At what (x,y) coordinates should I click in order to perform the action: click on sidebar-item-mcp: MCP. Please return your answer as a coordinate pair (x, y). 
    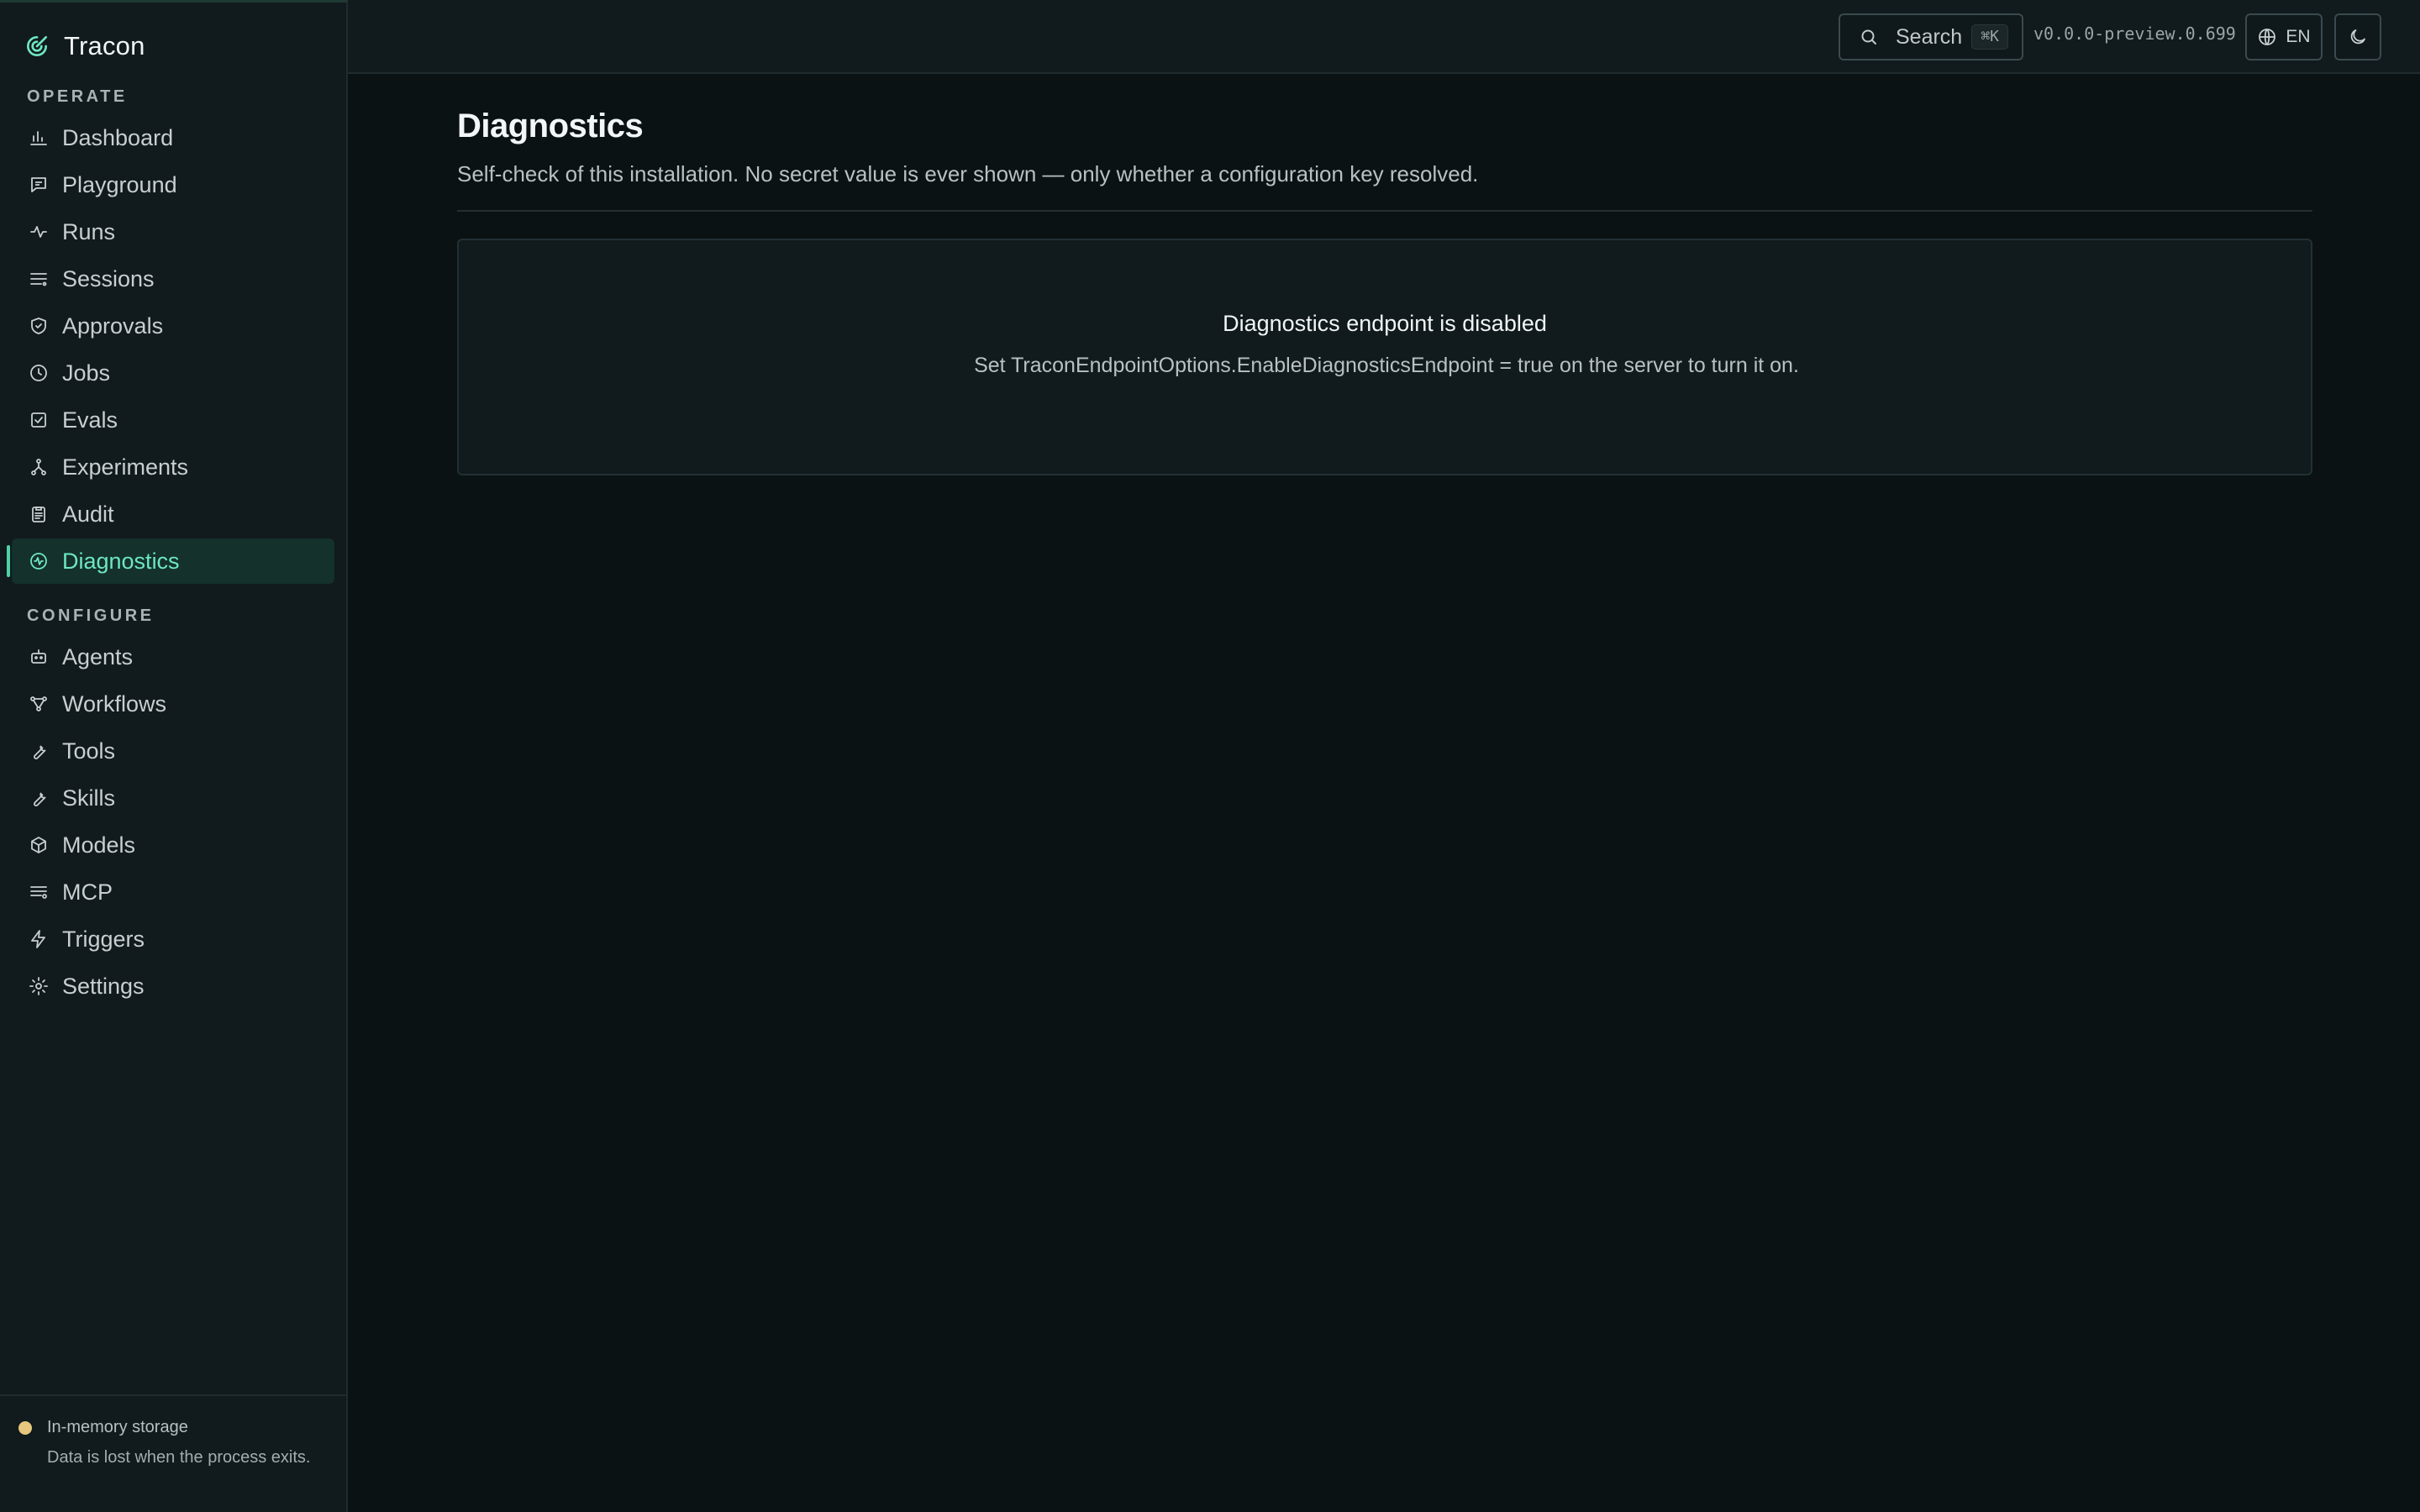
    Looking at the image, I should click on (173, 892).